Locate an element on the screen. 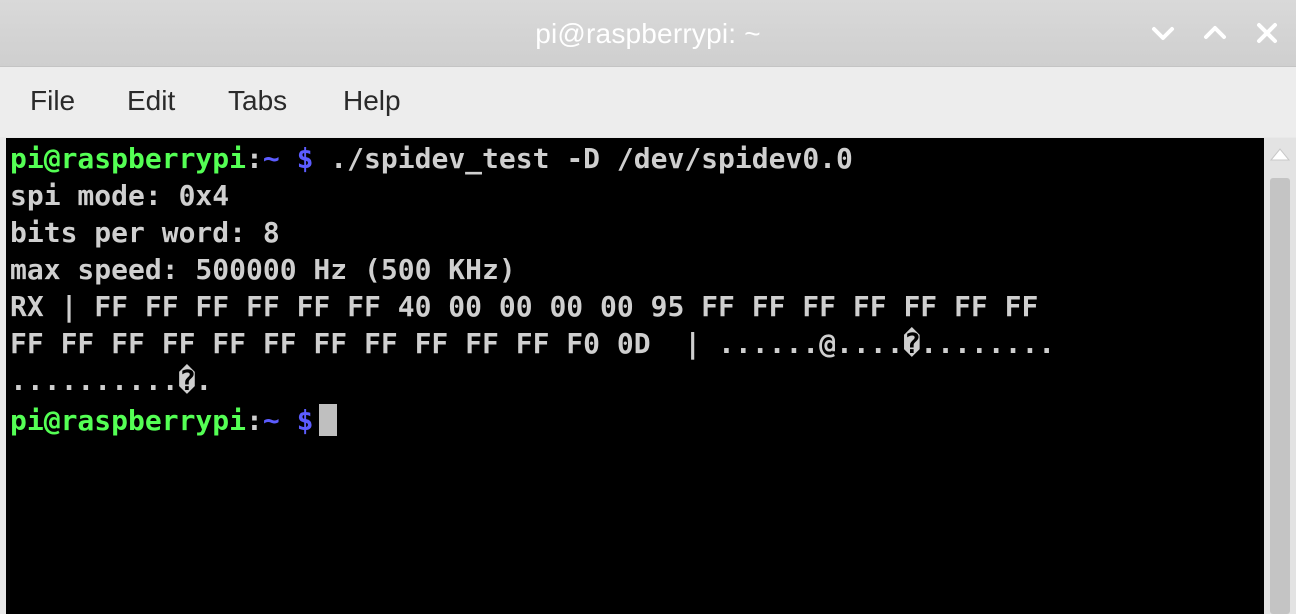 This screenshot has height=614, width=1296. output-line: bits per word: 8 is located at coordinates (145, 232).